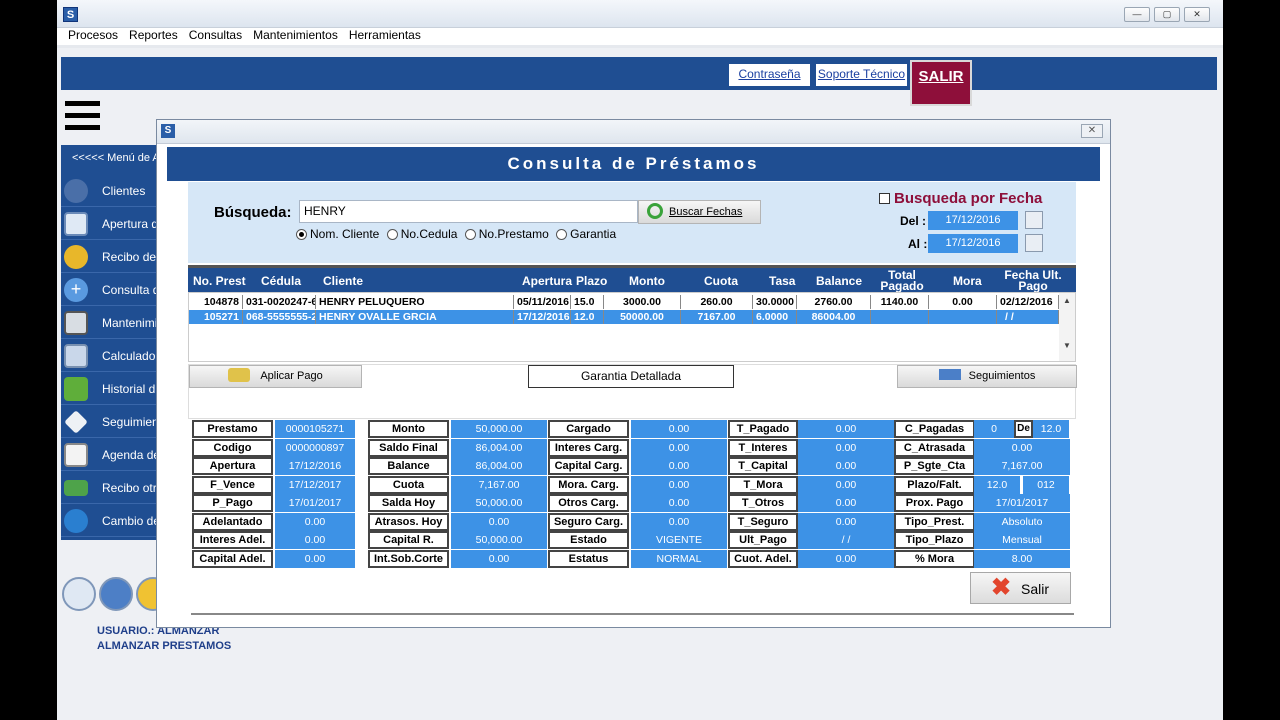 This screenshot has height=720, width=1280. Describe the element at coordinates (275, 376) in the screenshot. I see `aplicar-pago-button: Aplicar Pago` at that location.